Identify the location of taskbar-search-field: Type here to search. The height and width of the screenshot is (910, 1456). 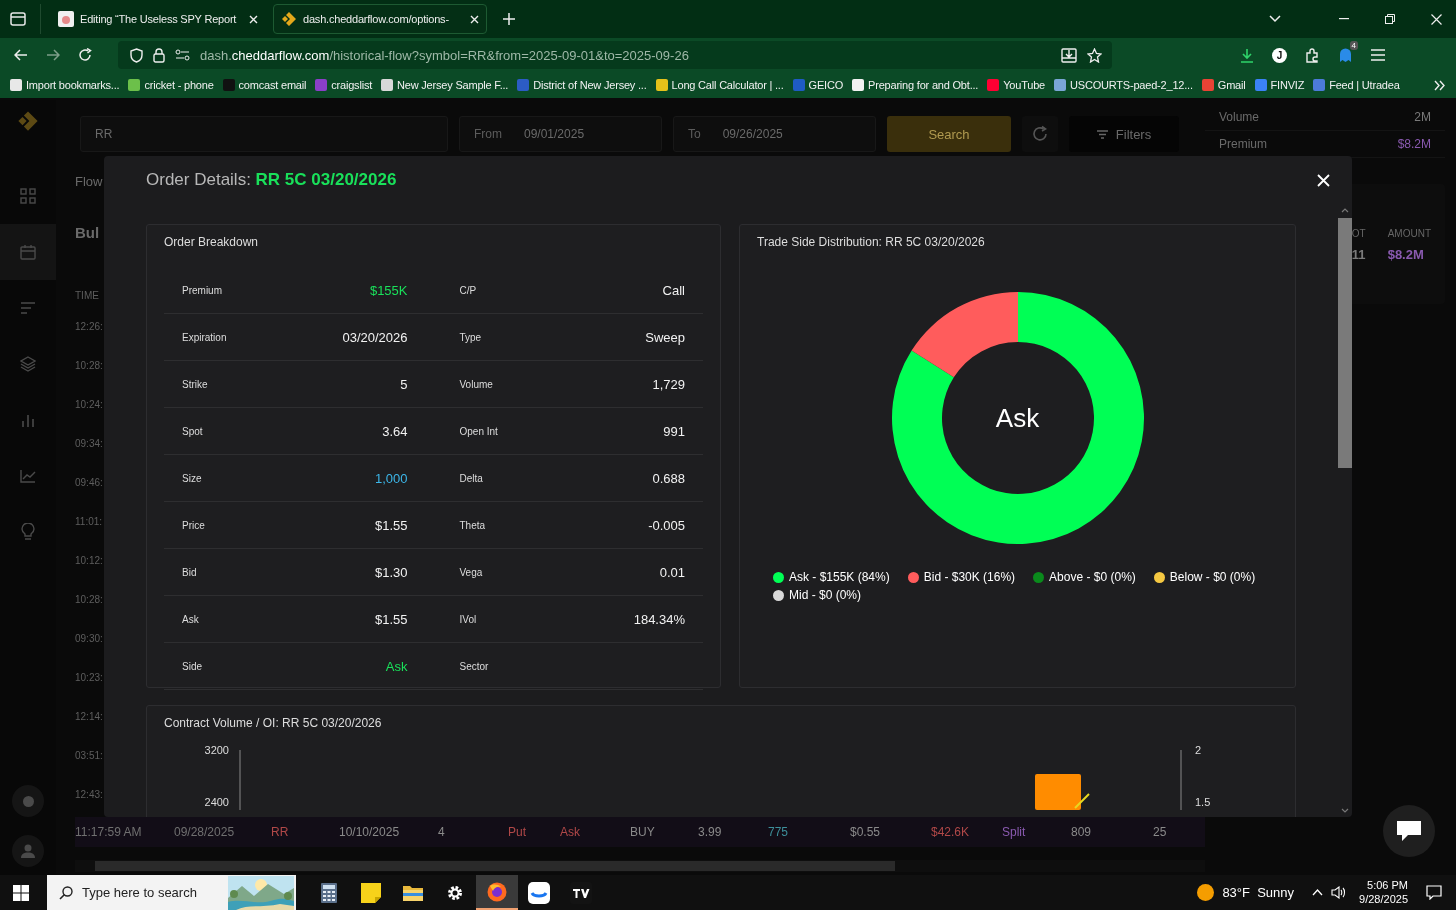
(171, 892).